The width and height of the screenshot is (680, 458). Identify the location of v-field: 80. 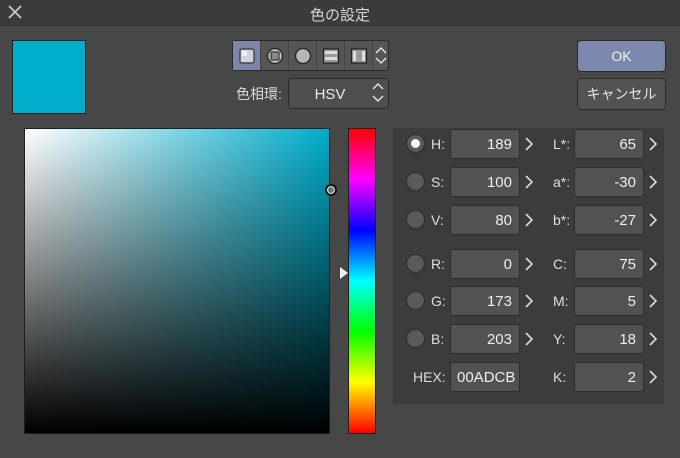
(485, 220).